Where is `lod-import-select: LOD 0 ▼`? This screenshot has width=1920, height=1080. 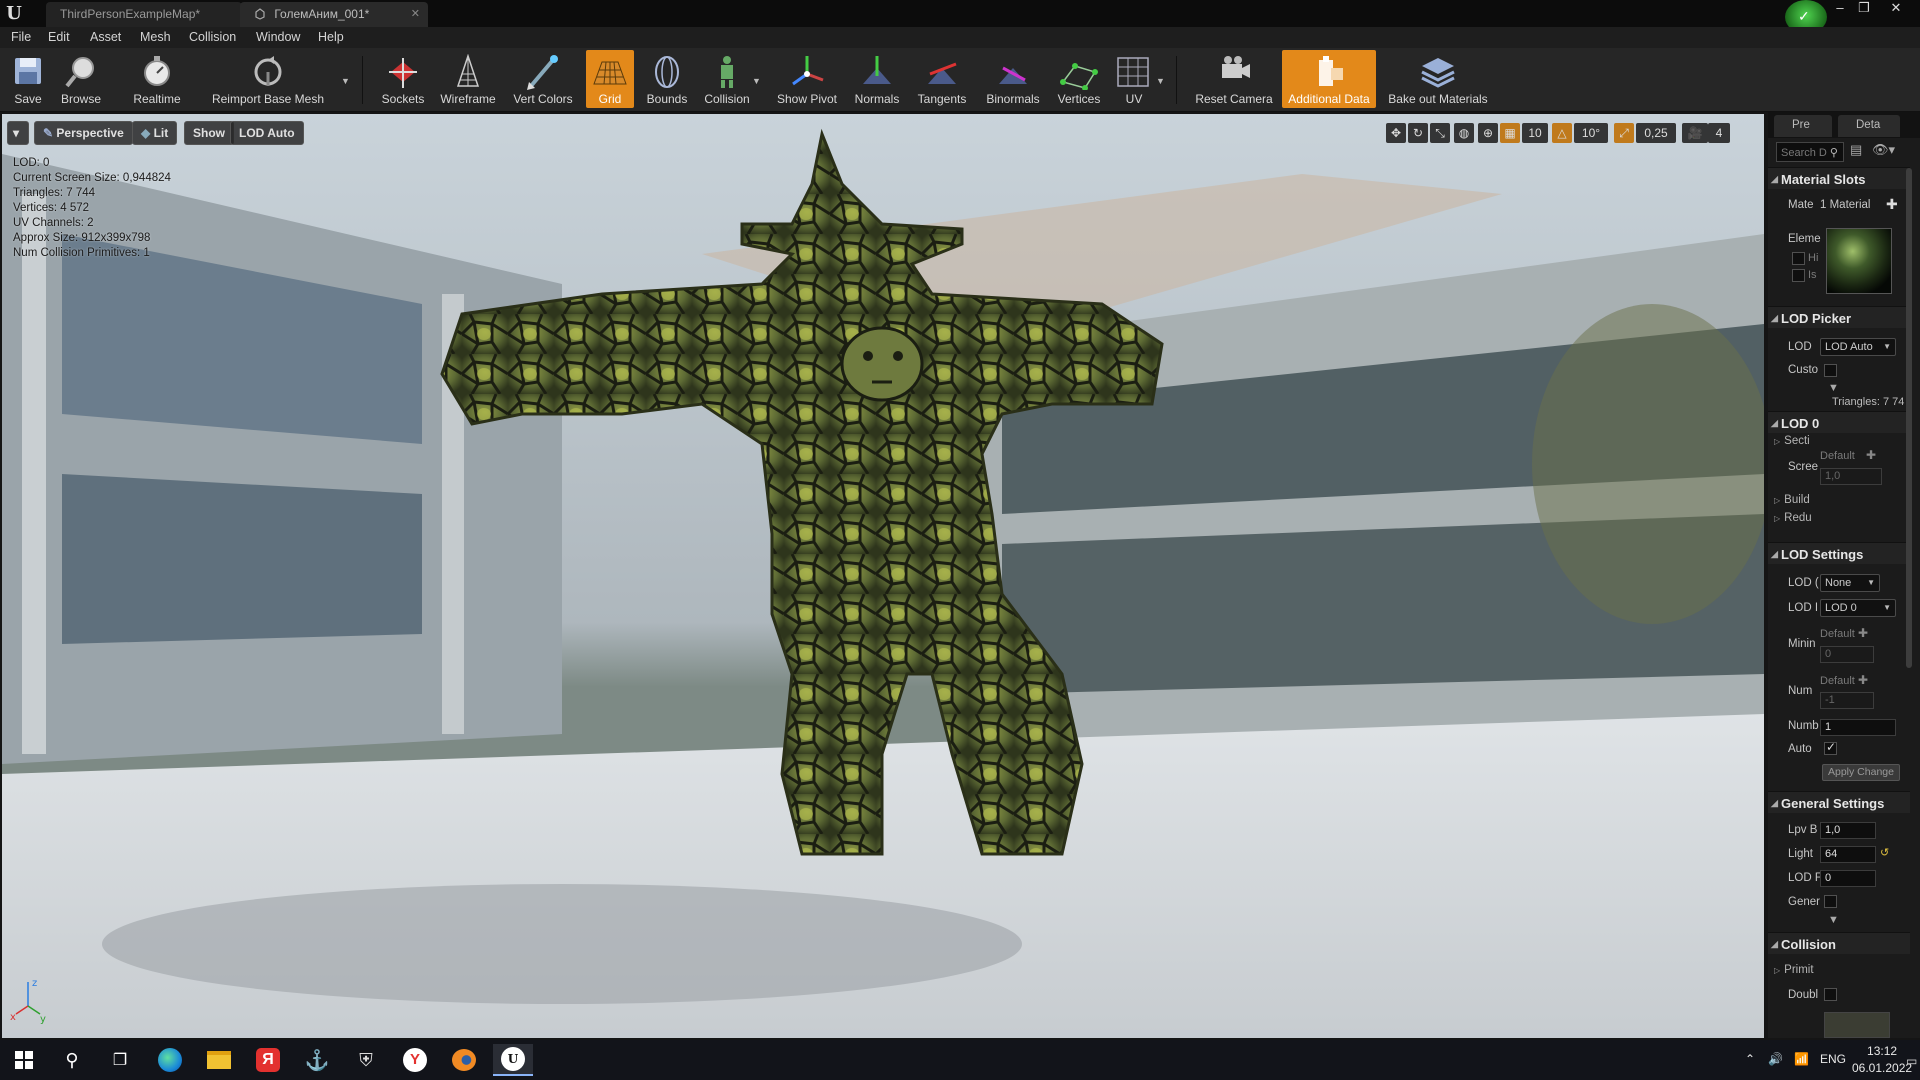
lod-import-select: LOD 0 ▼ is located at coordinates (1858, 608).